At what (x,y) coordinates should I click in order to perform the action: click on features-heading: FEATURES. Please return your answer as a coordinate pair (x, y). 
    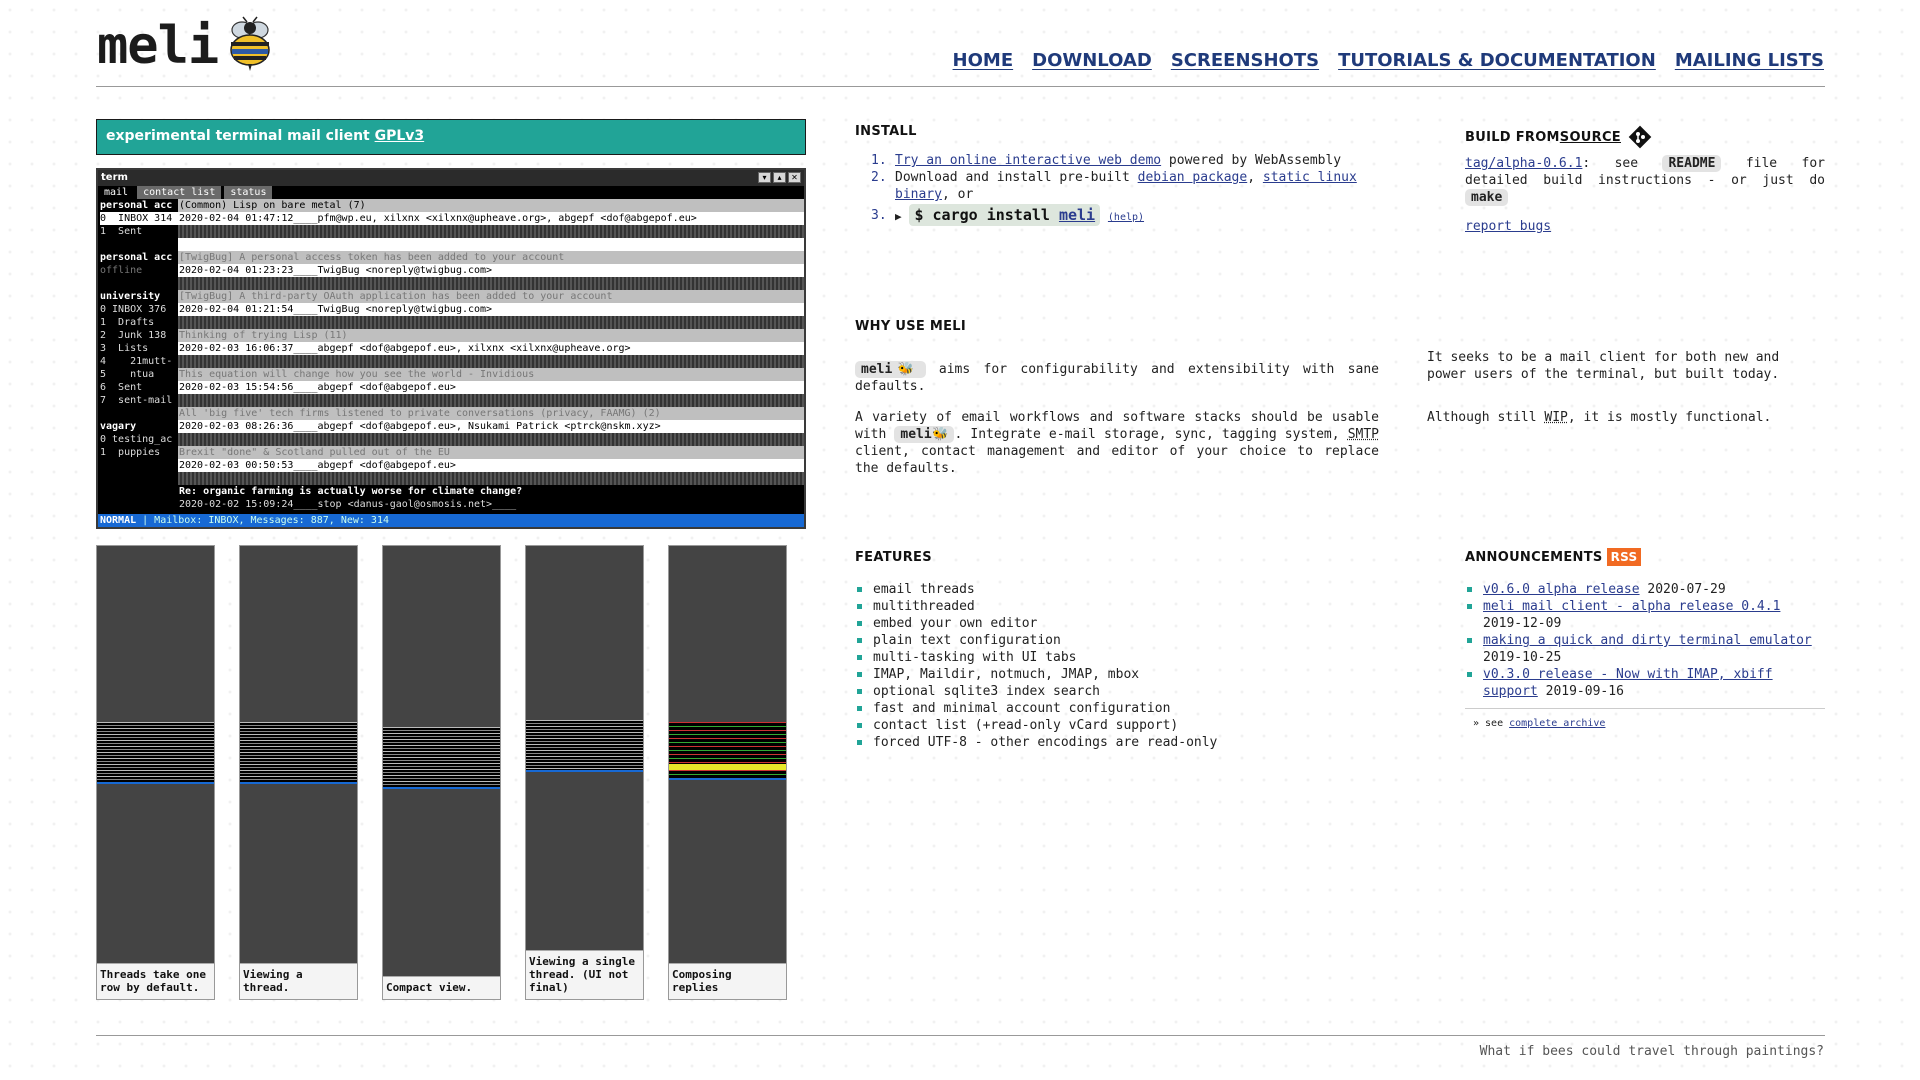
    Looking at the image, I should click on (893, 557).